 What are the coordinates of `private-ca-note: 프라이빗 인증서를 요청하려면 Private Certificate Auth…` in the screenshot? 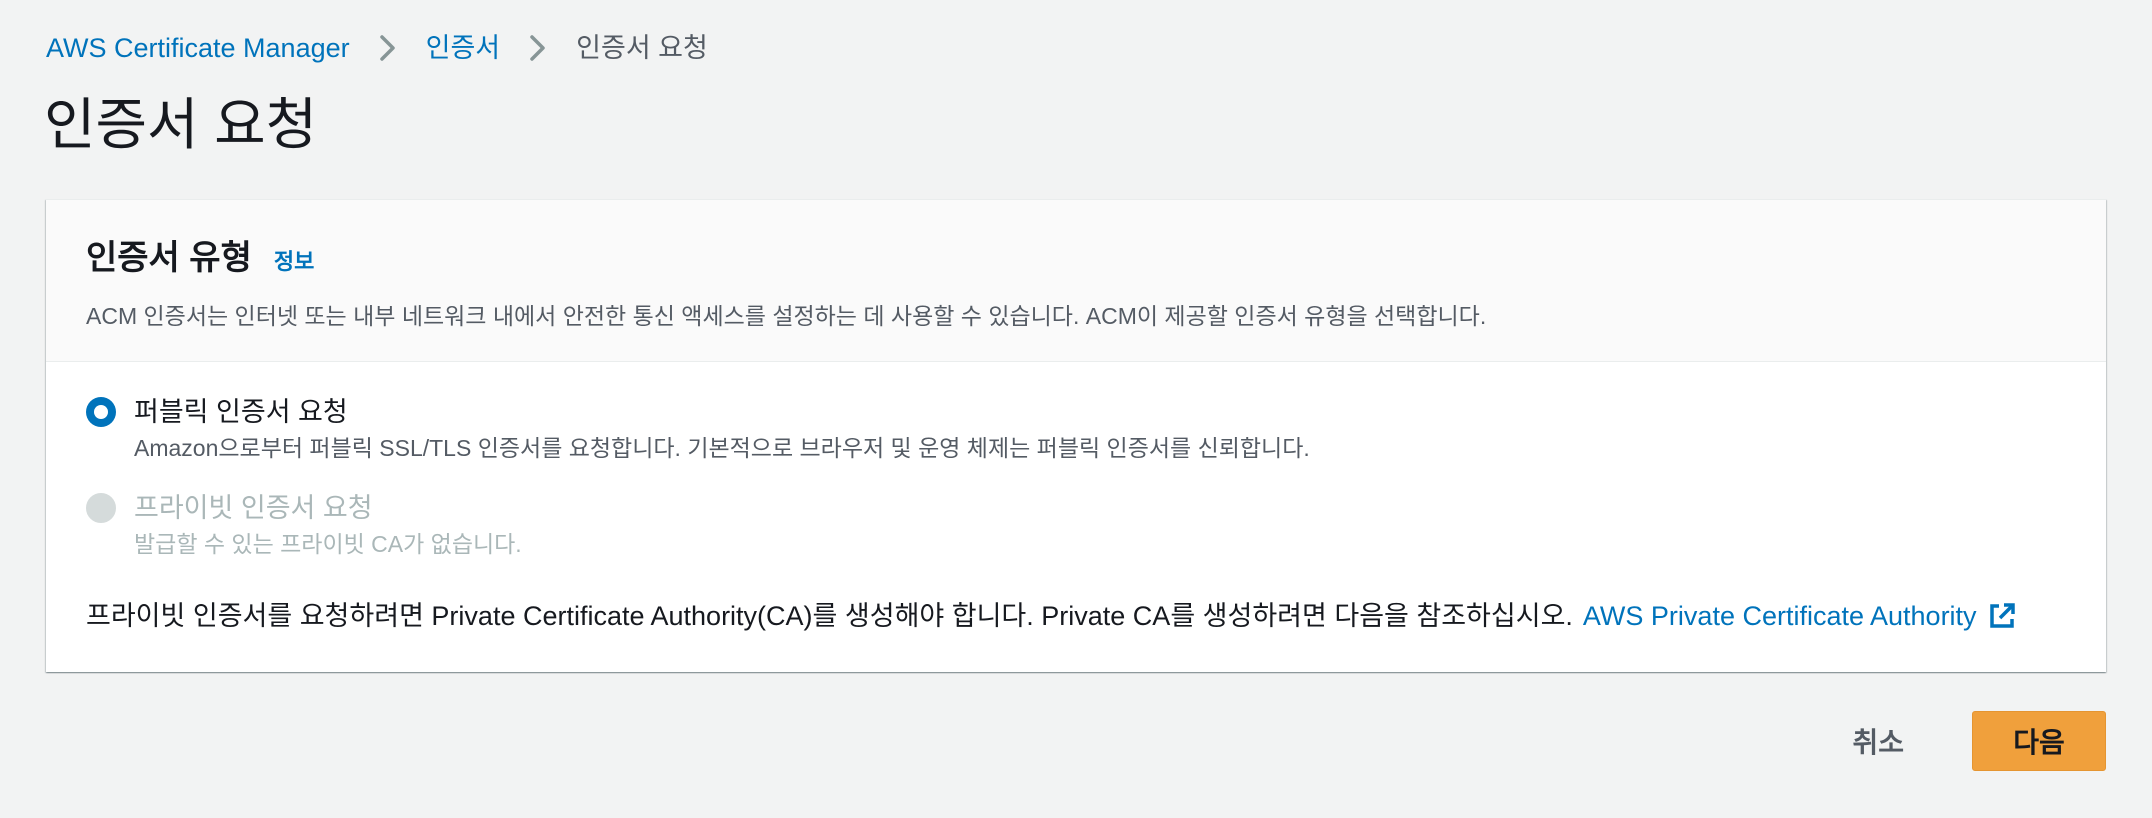 It's located at (1076, 616).